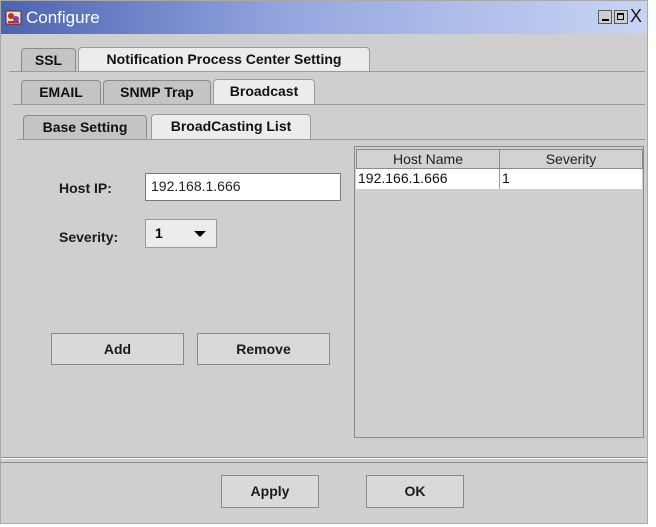  I want to click on footer-divider-highlight, so click(324, 458).